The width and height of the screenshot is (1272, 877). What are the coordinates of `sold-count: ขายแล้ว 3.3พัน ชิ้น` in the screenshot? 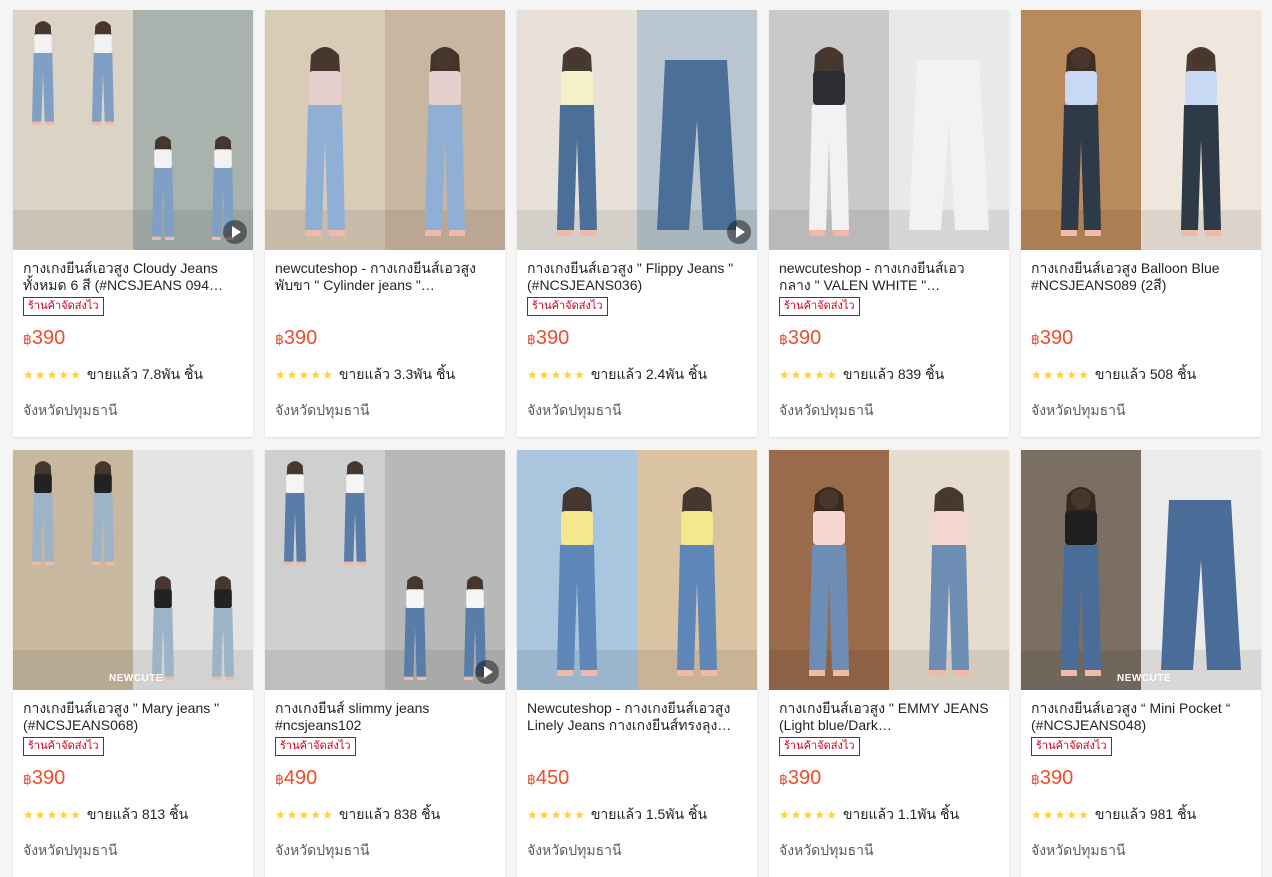 It's located at (397, 374).